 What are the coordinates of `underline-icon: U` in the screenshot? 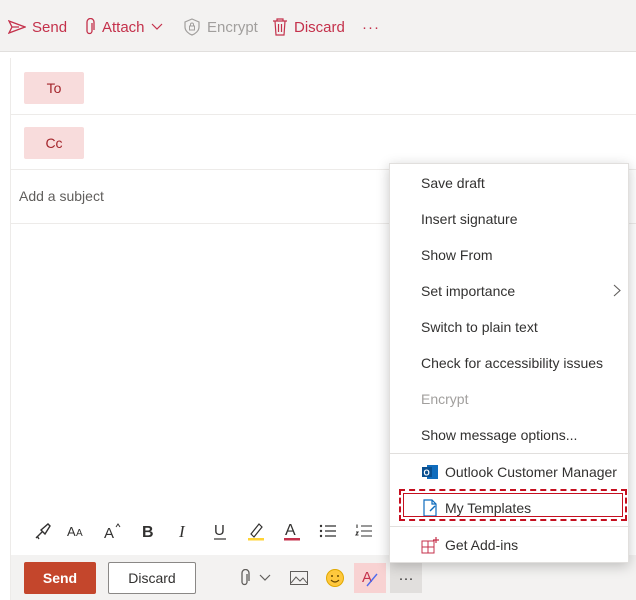 It's located at (220, 531).